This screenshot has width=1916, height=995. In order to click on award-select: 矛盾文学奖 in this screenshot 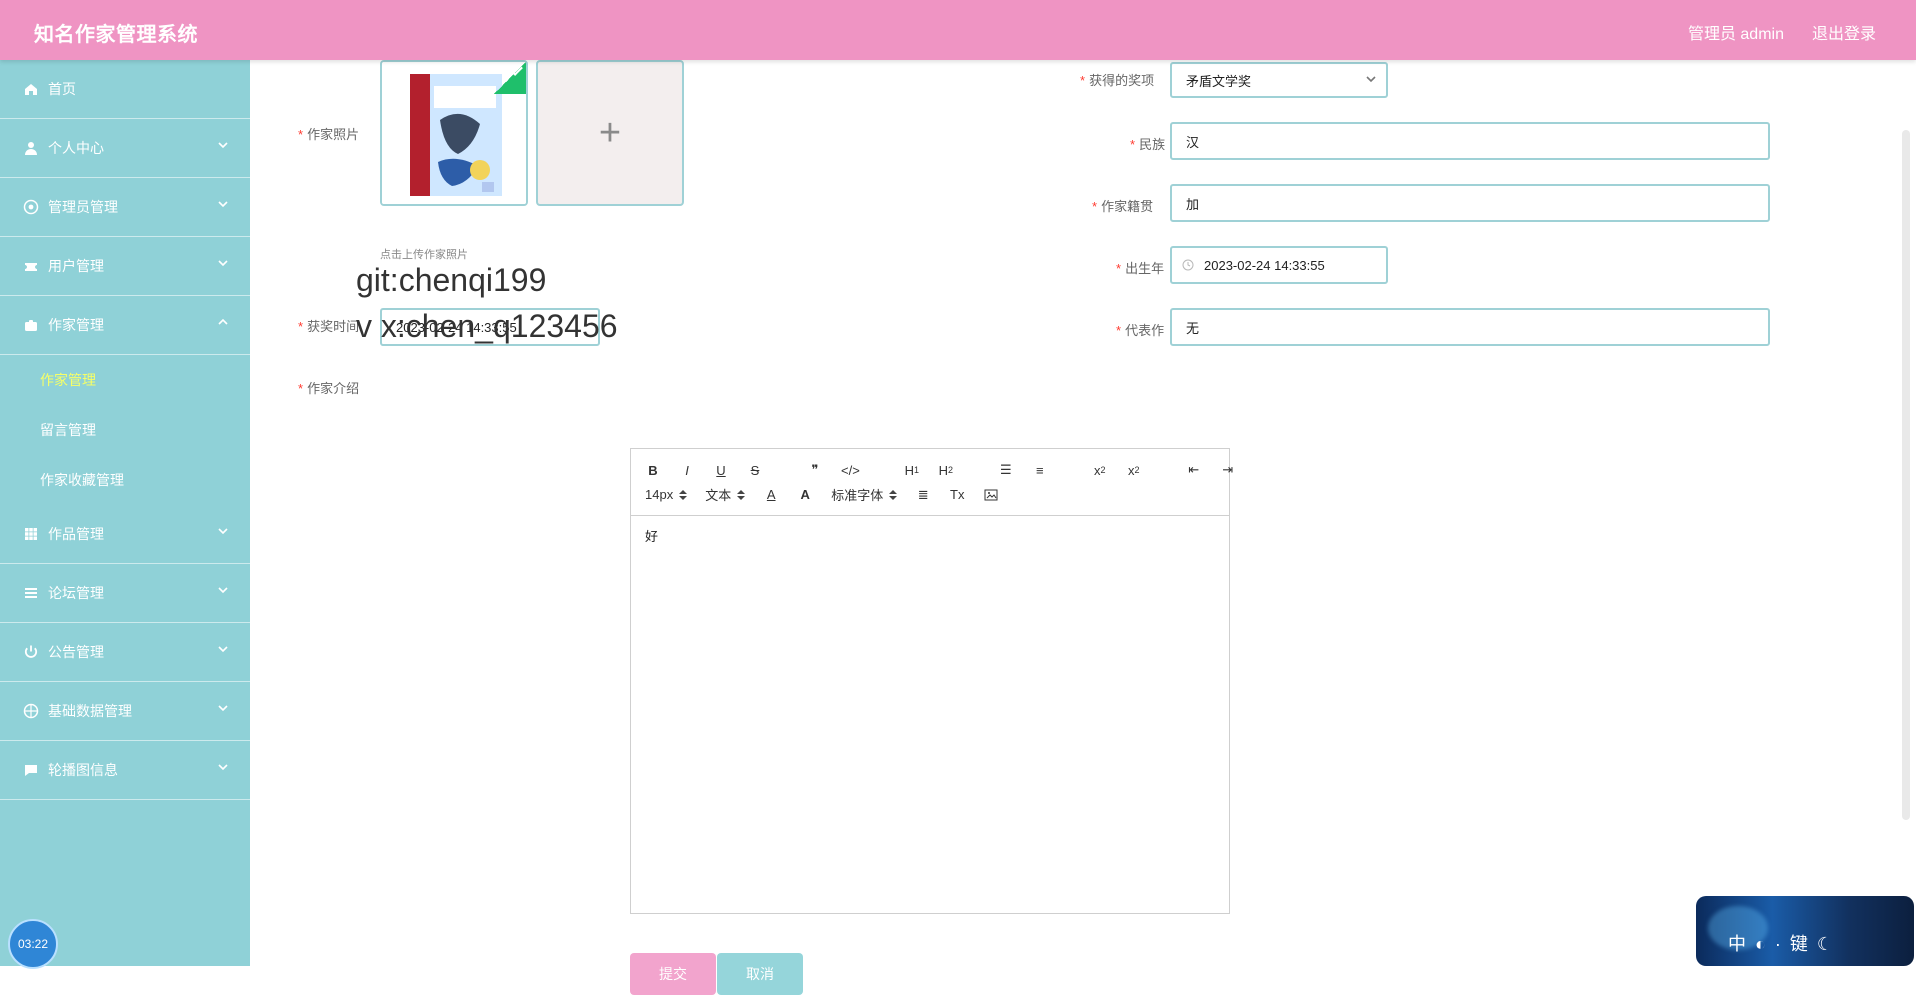, I will do `click(1279, 80)`.